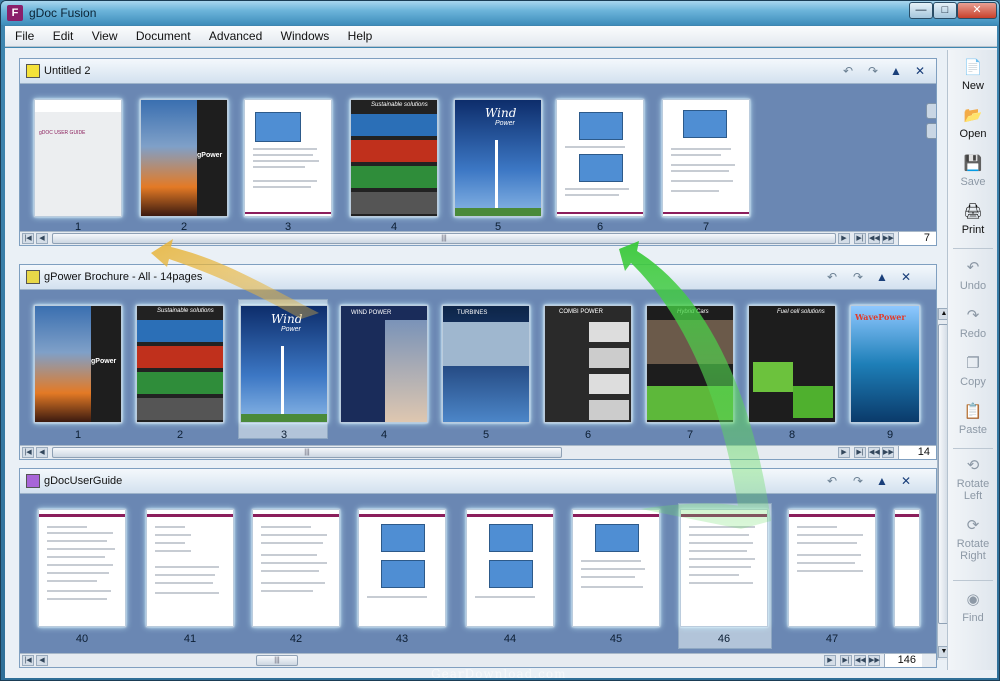  I want to click on page-number: 4, so click(384, 435).